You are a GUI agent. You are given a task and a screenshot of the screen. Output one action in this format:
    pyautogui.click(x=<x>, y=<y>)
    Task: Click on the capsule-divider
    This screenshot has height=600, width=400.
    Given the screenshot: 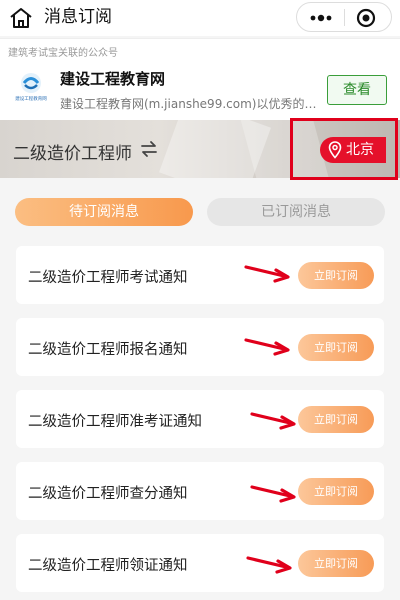 What is the action you would take?
    pyautogui.click(x=344, y=17)
    